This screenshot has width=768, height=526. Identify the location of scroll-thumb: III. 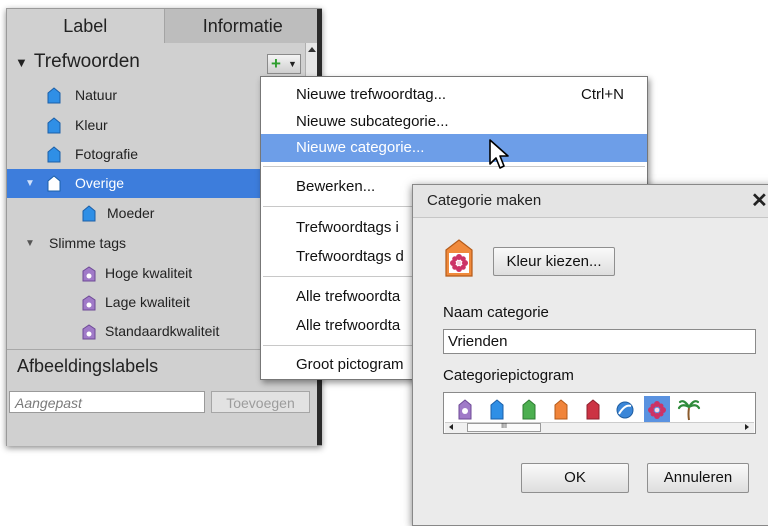
(504, 427).